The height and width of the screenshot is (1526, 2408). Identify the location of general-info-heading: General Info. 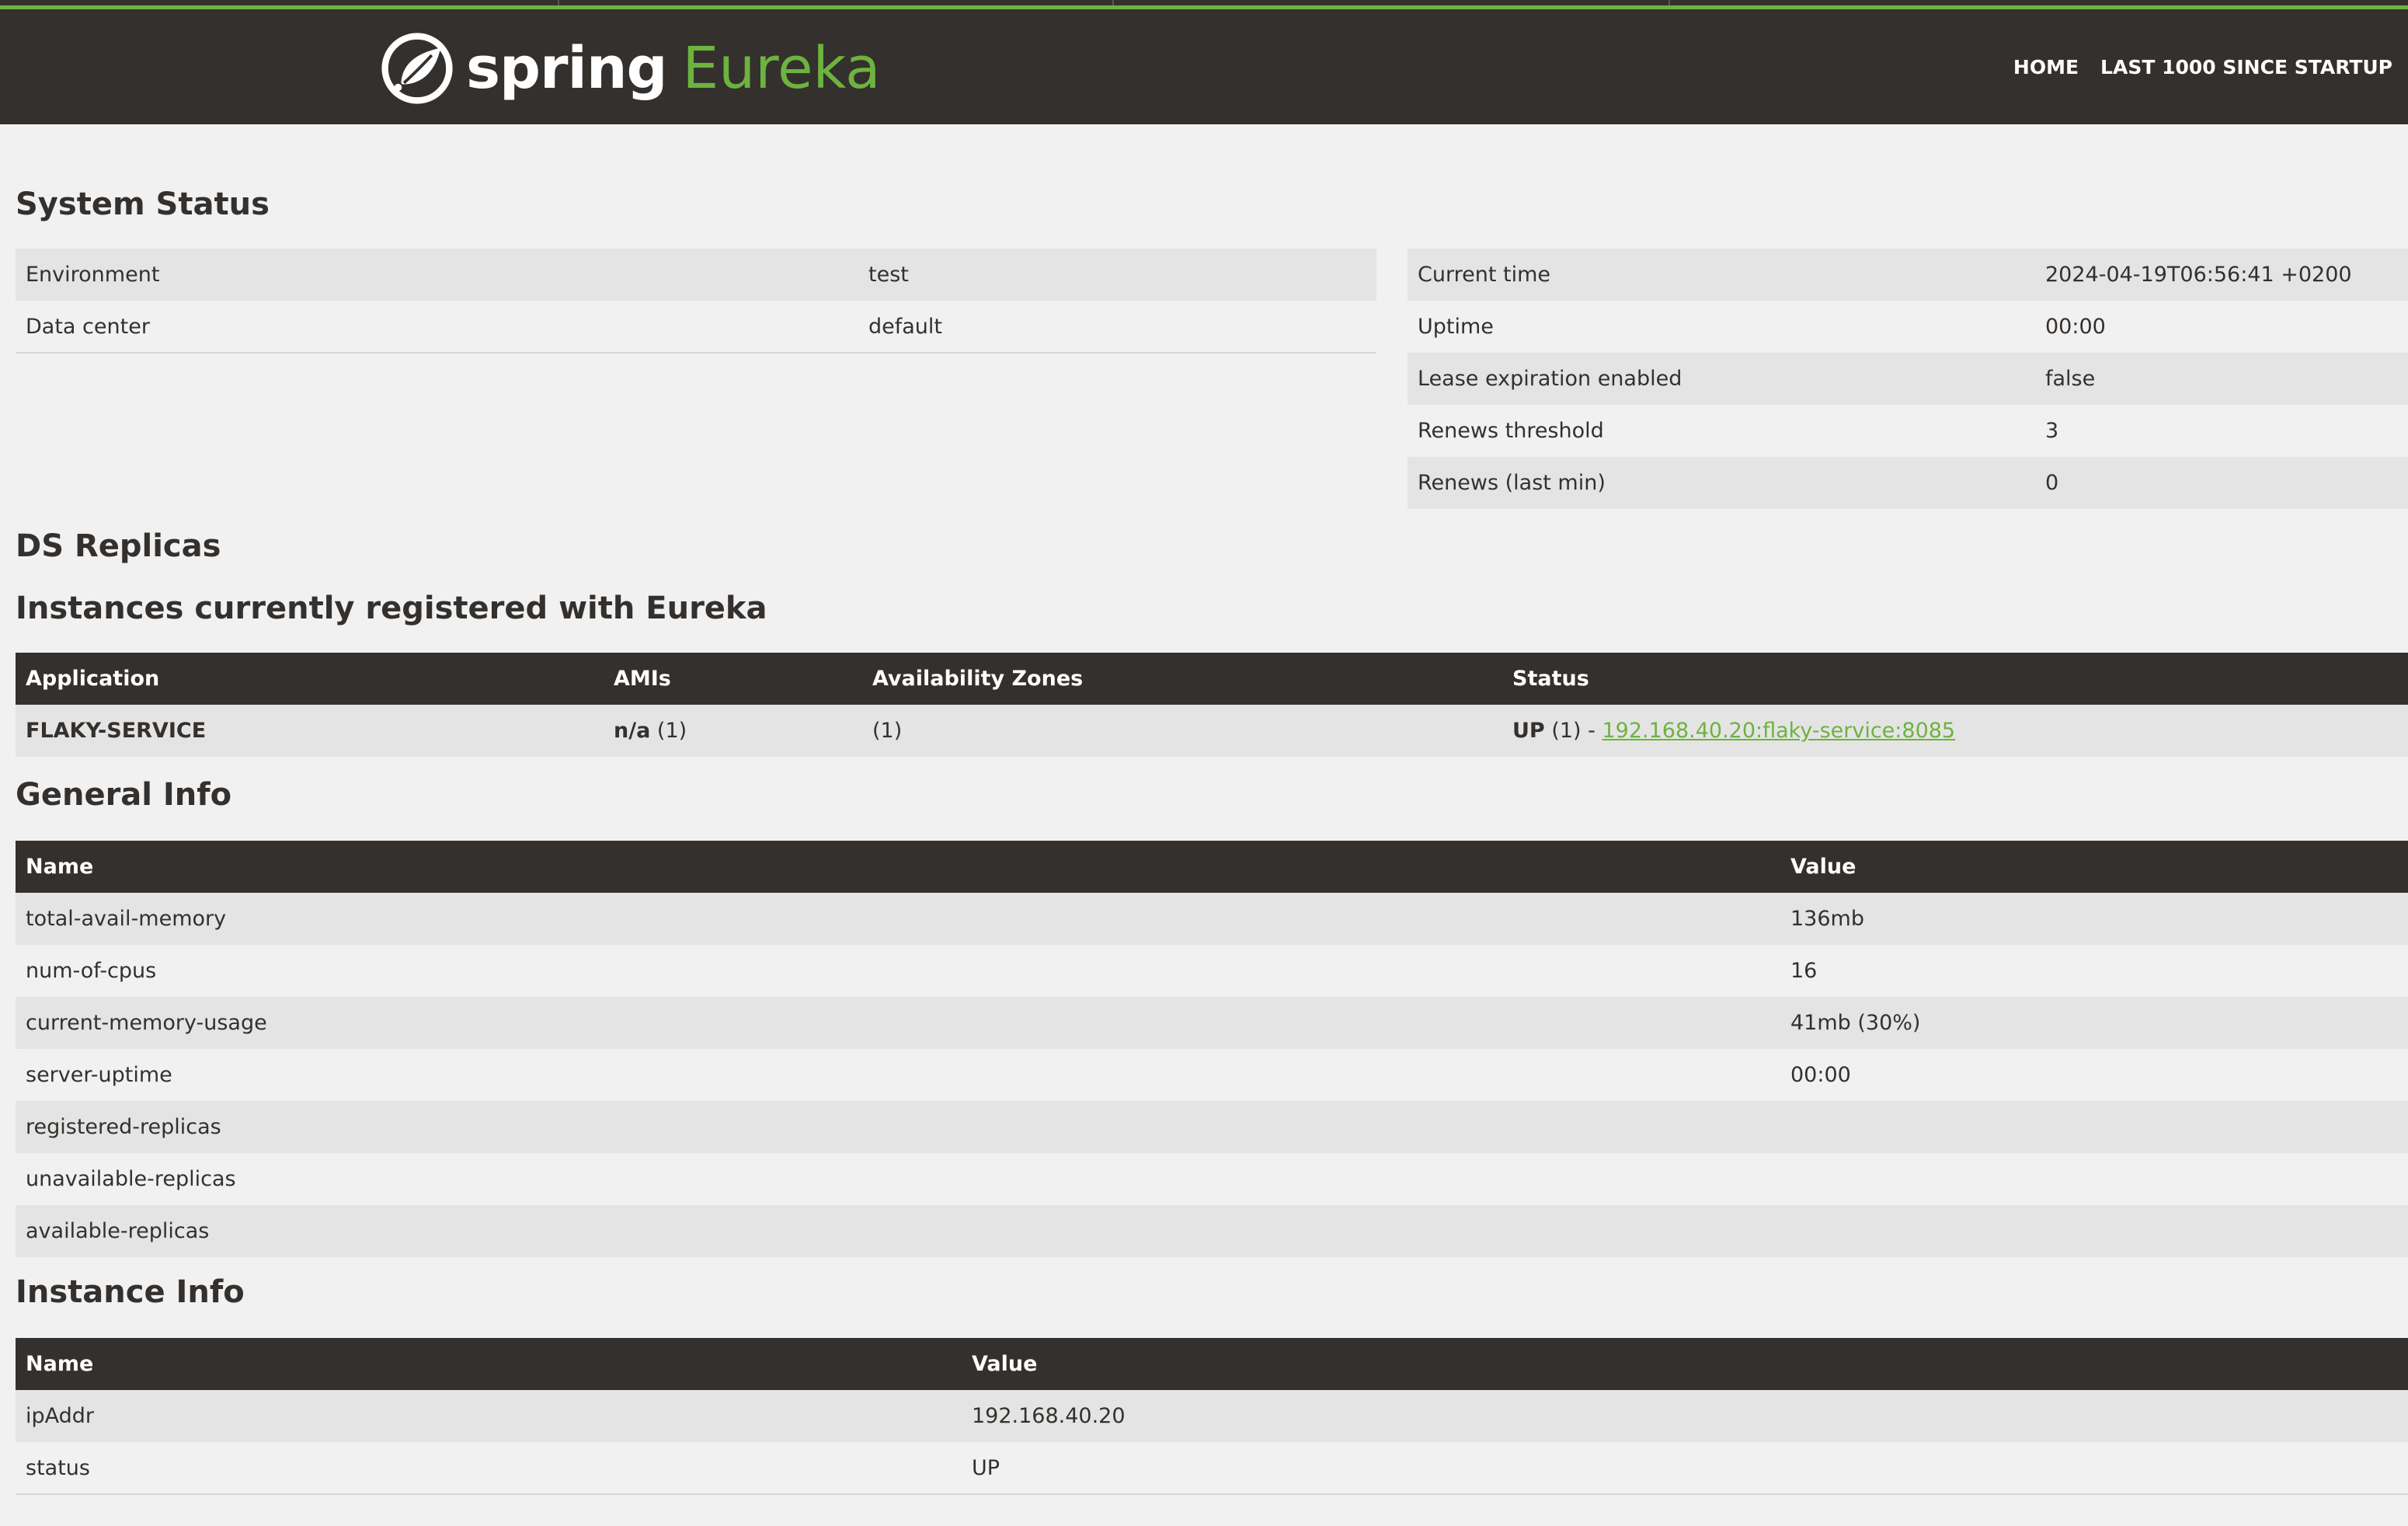
(124, 795).